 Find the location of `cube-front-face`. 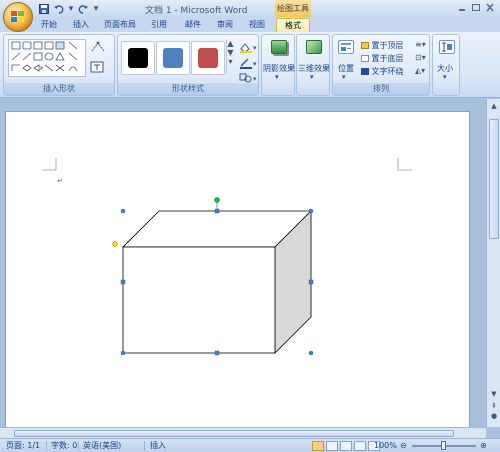

cube-front-face is located at coordinates (199, 300).